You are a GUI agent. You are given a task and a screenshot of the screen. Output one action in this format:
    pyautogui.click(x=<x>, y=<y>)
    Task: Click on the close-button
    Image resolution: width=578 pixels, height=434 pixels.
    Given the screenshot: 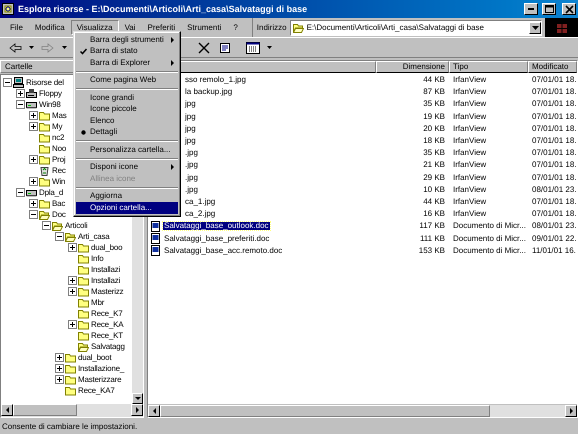 What is the action you would take?
    pyautogui.click(x=569, y=9)
    